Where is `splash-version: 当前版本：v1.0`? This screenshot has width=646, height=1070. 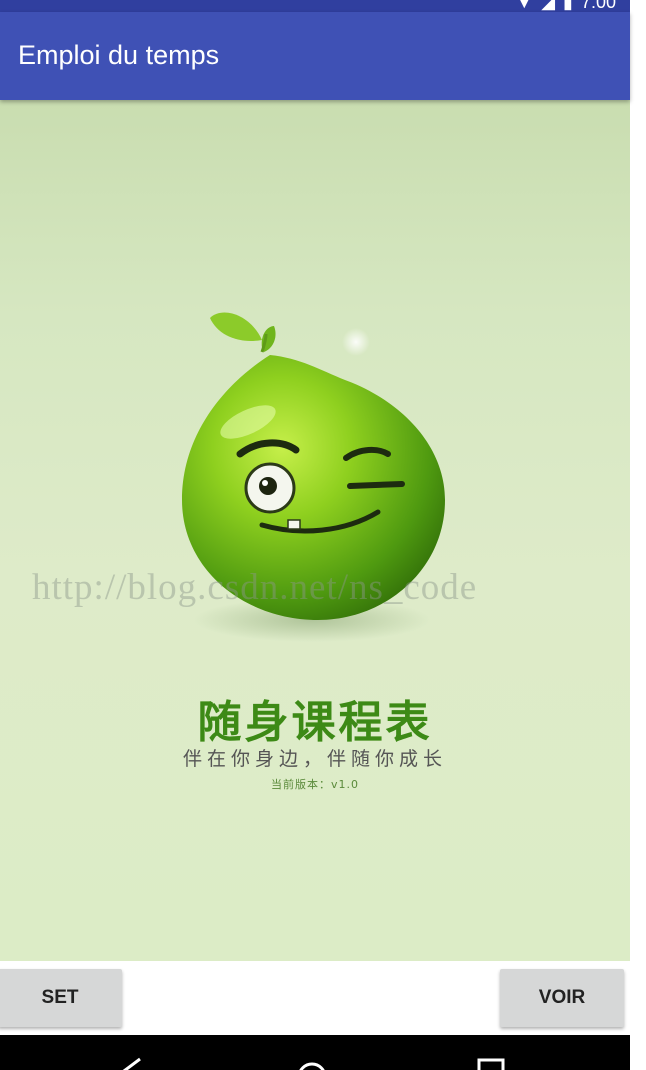 splash-version: 当前版本：v1.0 is located at coordinates (314, 784).